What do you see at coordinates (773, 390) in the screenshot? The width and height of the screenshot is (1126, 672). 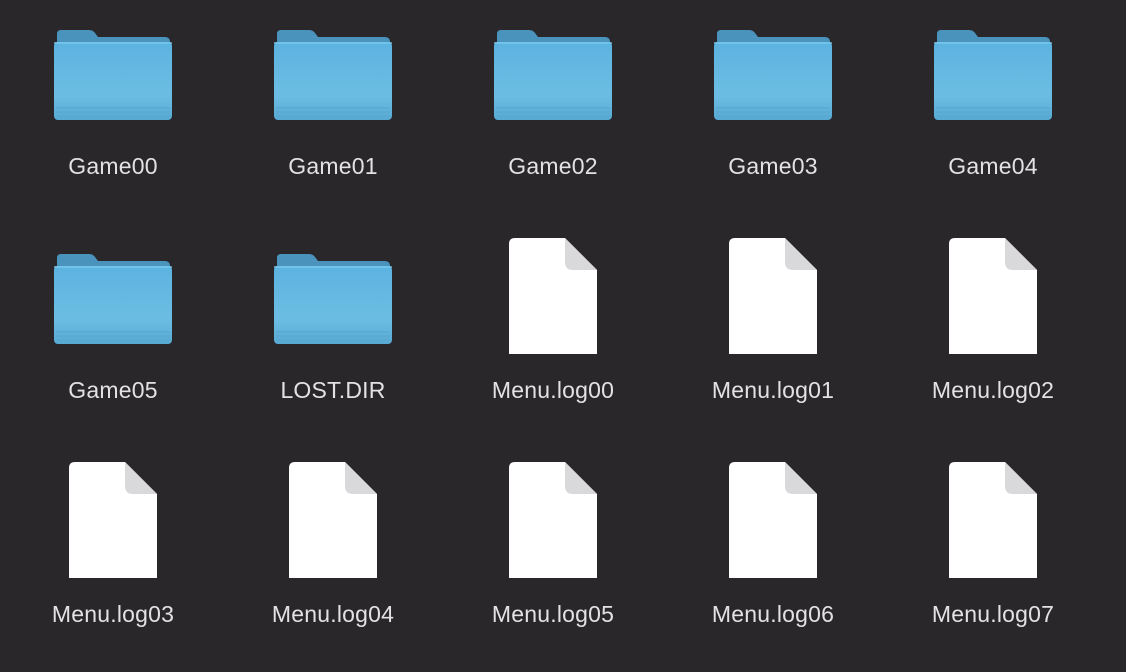 I see `item-label: Menu.log01` at bounding box center [773, 390].